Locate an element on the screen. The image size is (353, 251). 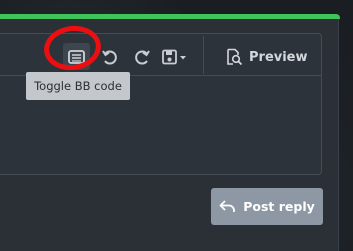
redo-icon is located at coordinates (142, 57).